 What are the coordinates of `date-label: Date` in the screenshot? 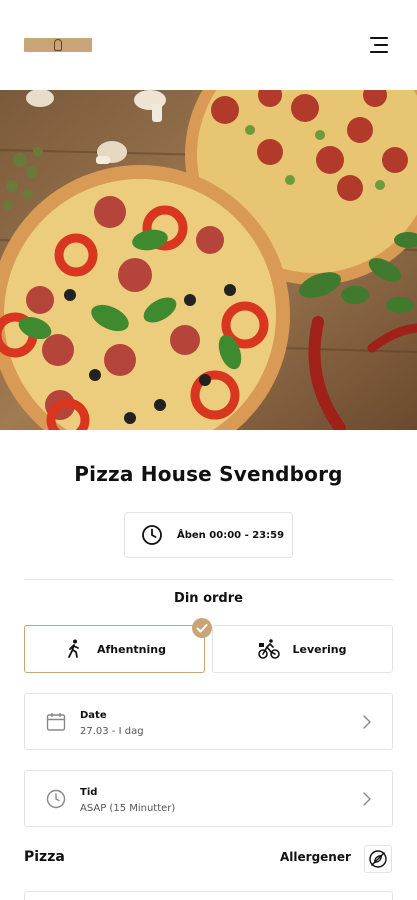 It's located at (93, 715).